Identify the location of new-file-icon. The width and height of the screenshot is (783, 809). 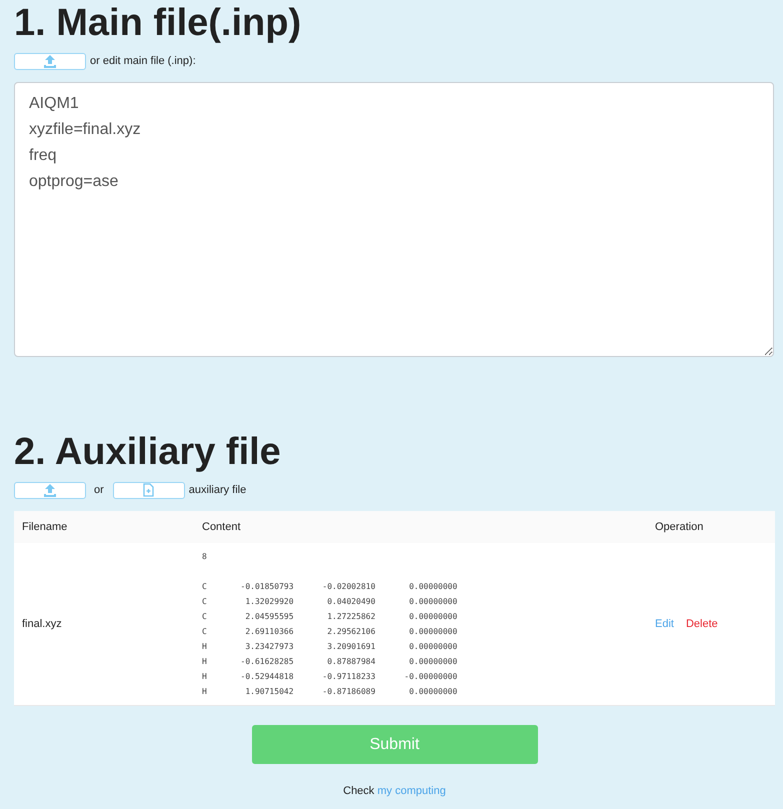
(148, 490).